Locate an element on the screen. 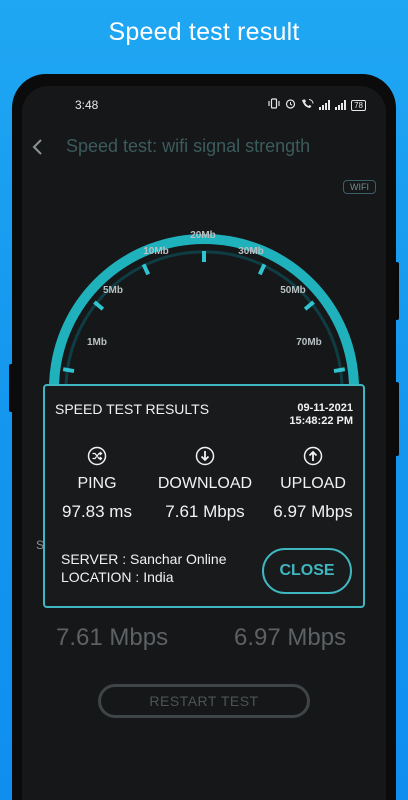 This screenshot has height=800, width=408. gauge-tick-30mb: 30Mb is located at coordinates (251, 251).